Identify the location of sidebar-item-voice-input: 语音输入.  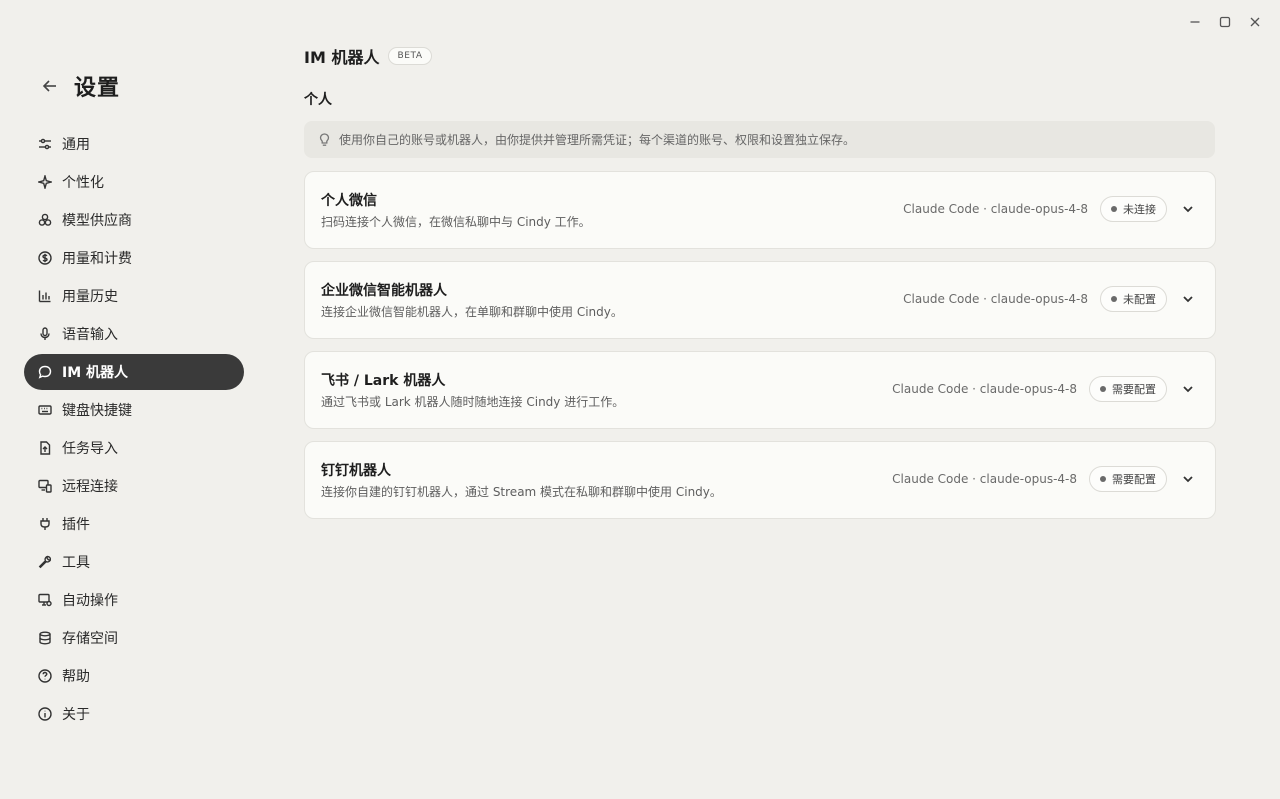
(134, 334).